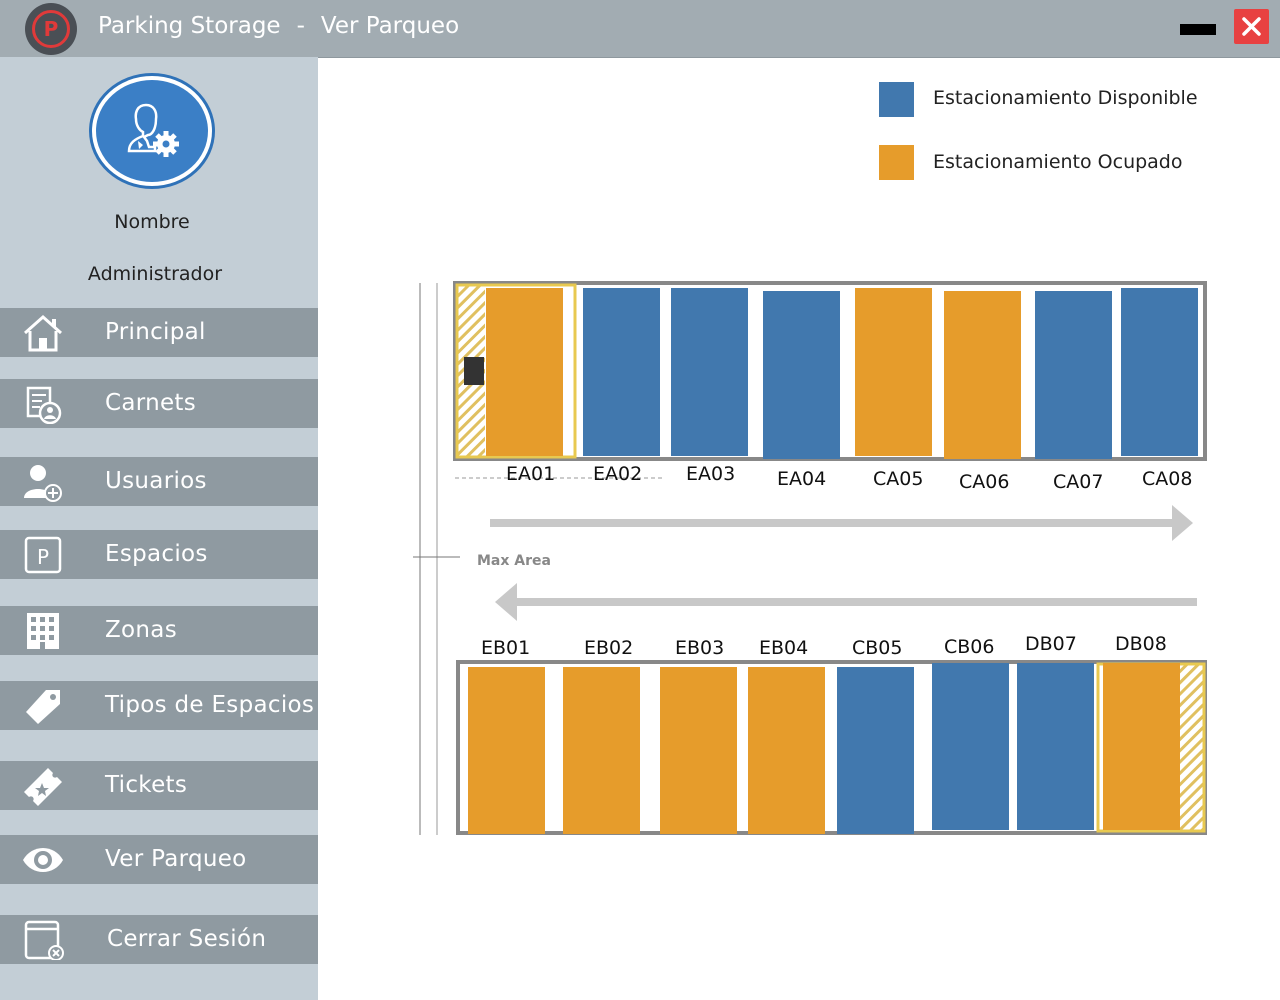  I want to click on parking-slot-ca07, so click(1073, 375).